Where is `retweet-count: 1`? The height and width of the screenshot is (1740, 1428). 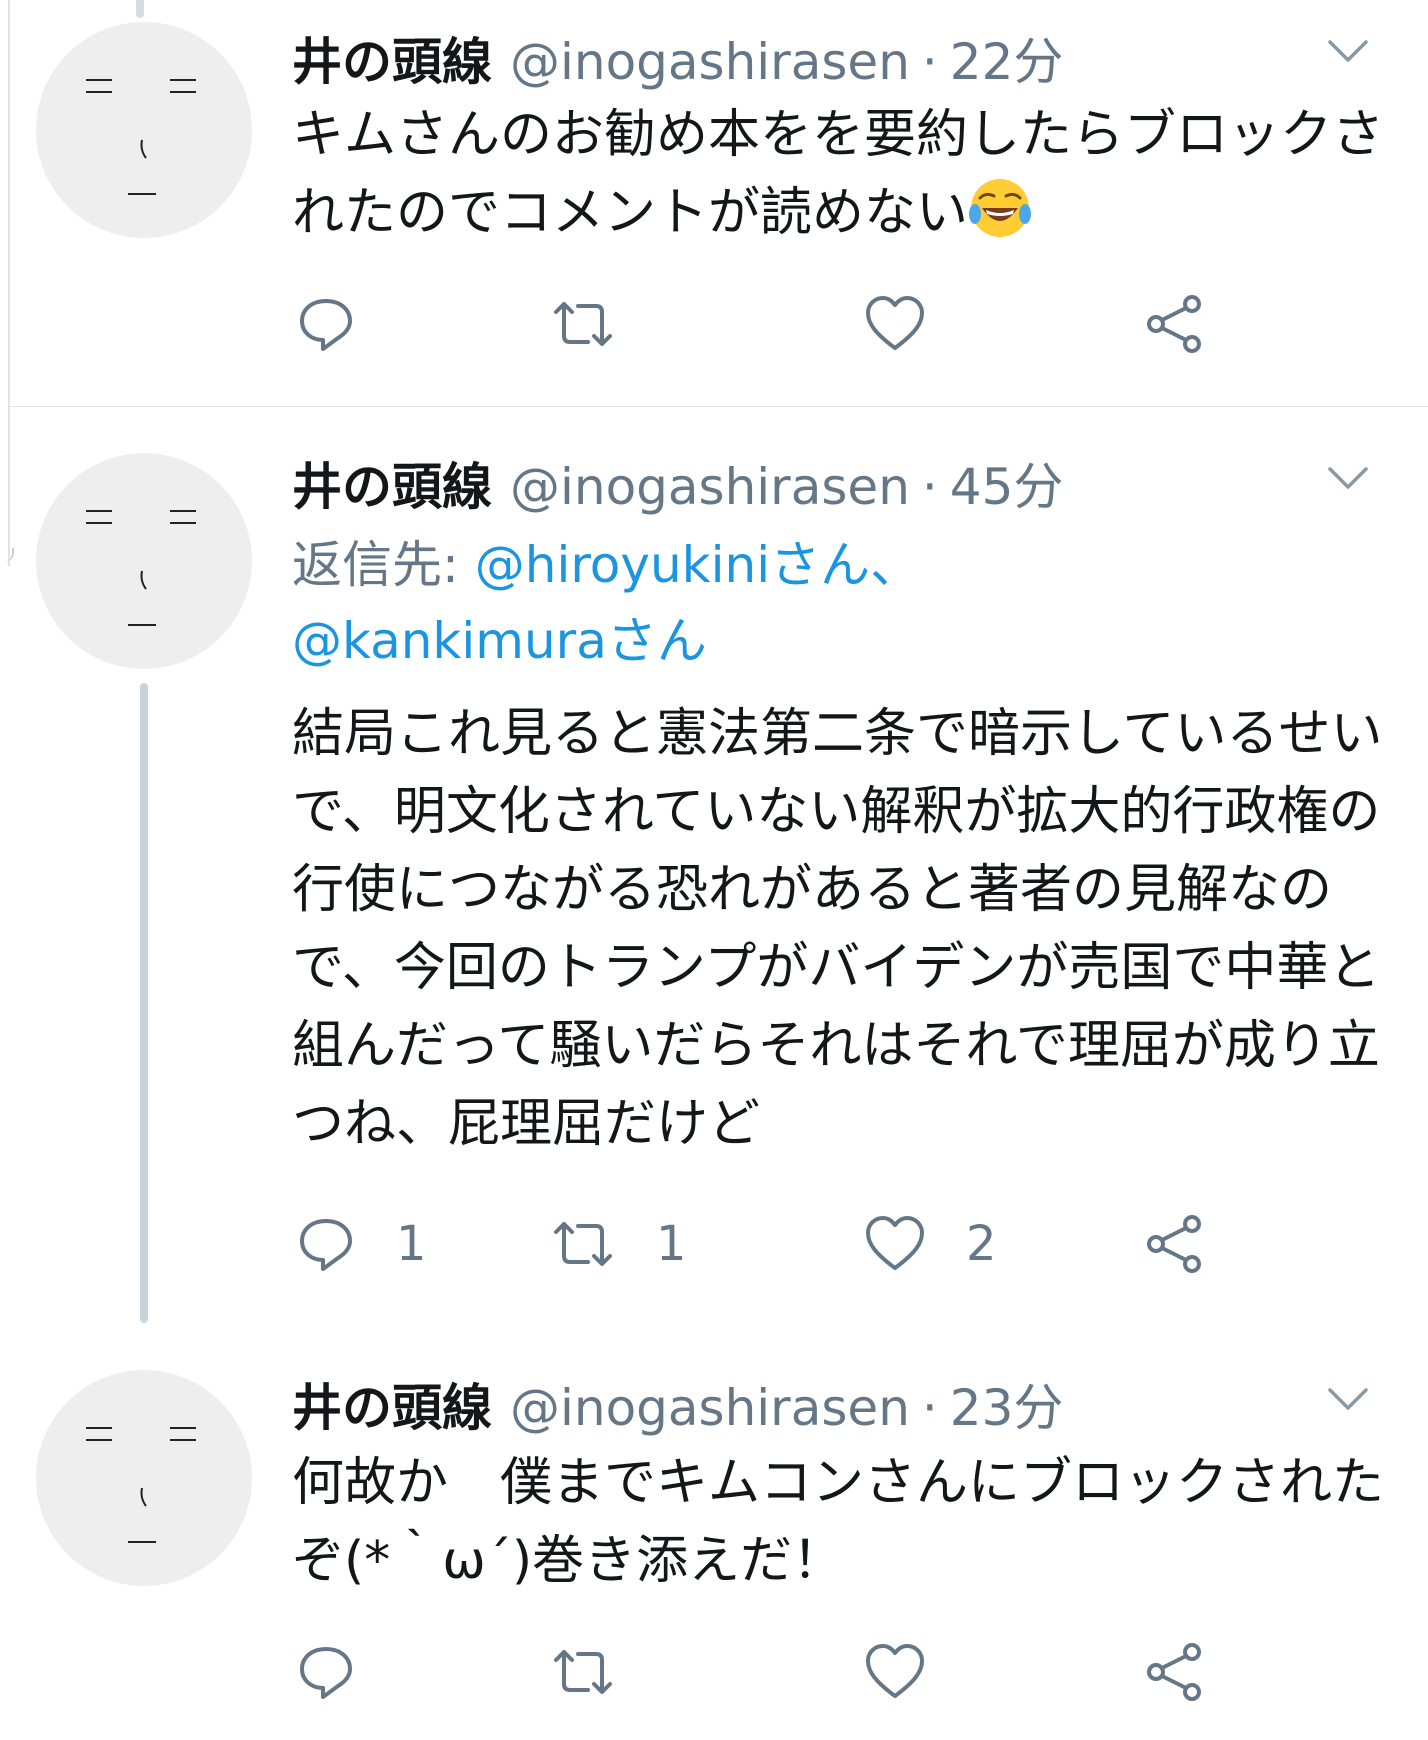
retweet-count: 1 is located at coordinates (671, 1244).